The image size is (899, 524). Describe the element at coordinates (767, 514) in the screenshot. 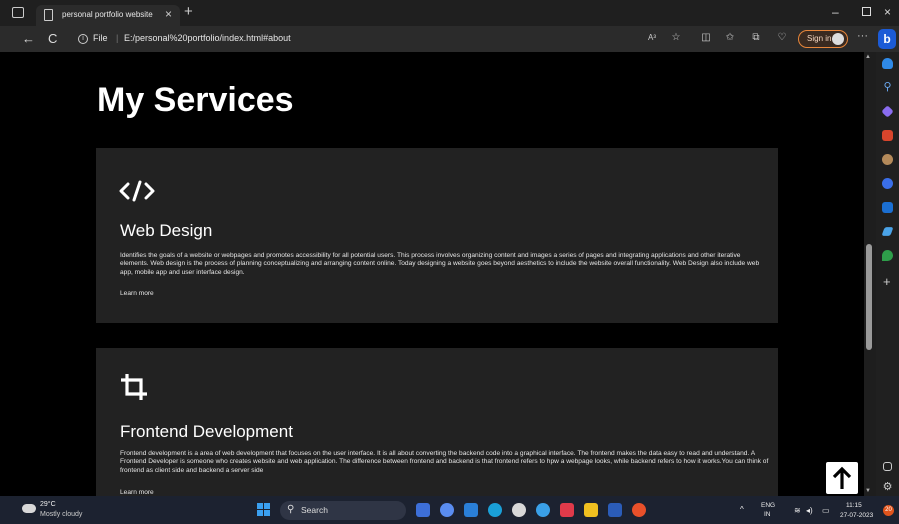

I see `language-region: IN` at that location.